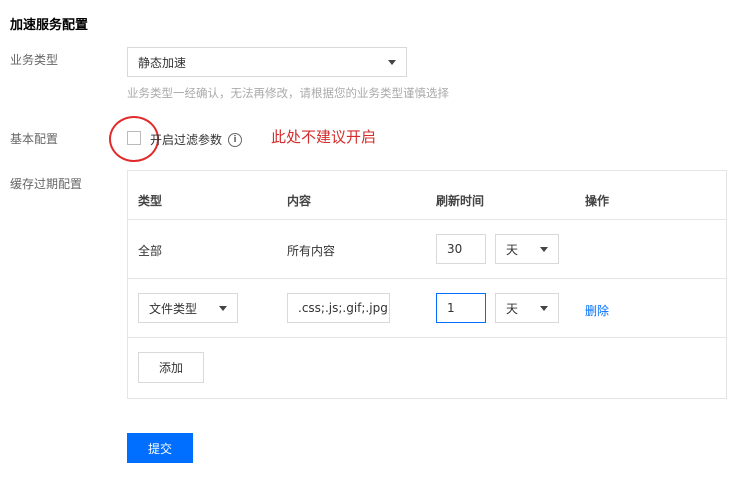 The height and width of the screenshot is (483, 741). What do you see at coordinates (235, 140) in the screenshot?
I see `info-icon: i` at bounding box center [235, 140].